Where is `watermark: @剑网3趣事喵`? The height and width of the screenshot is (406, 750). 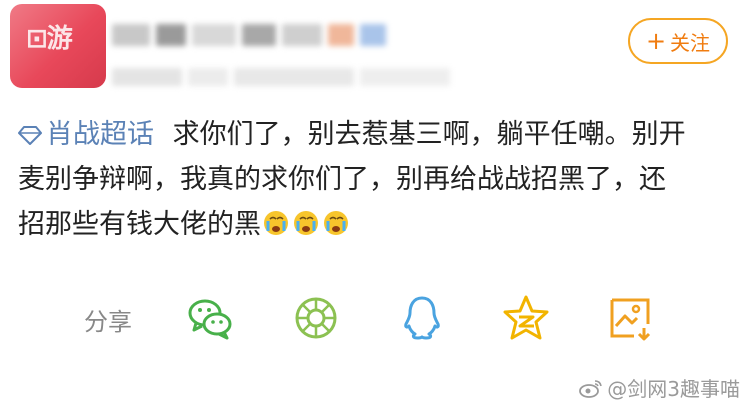 watermark: @剑网3趣事喵 is located at coordinates (659, 387).